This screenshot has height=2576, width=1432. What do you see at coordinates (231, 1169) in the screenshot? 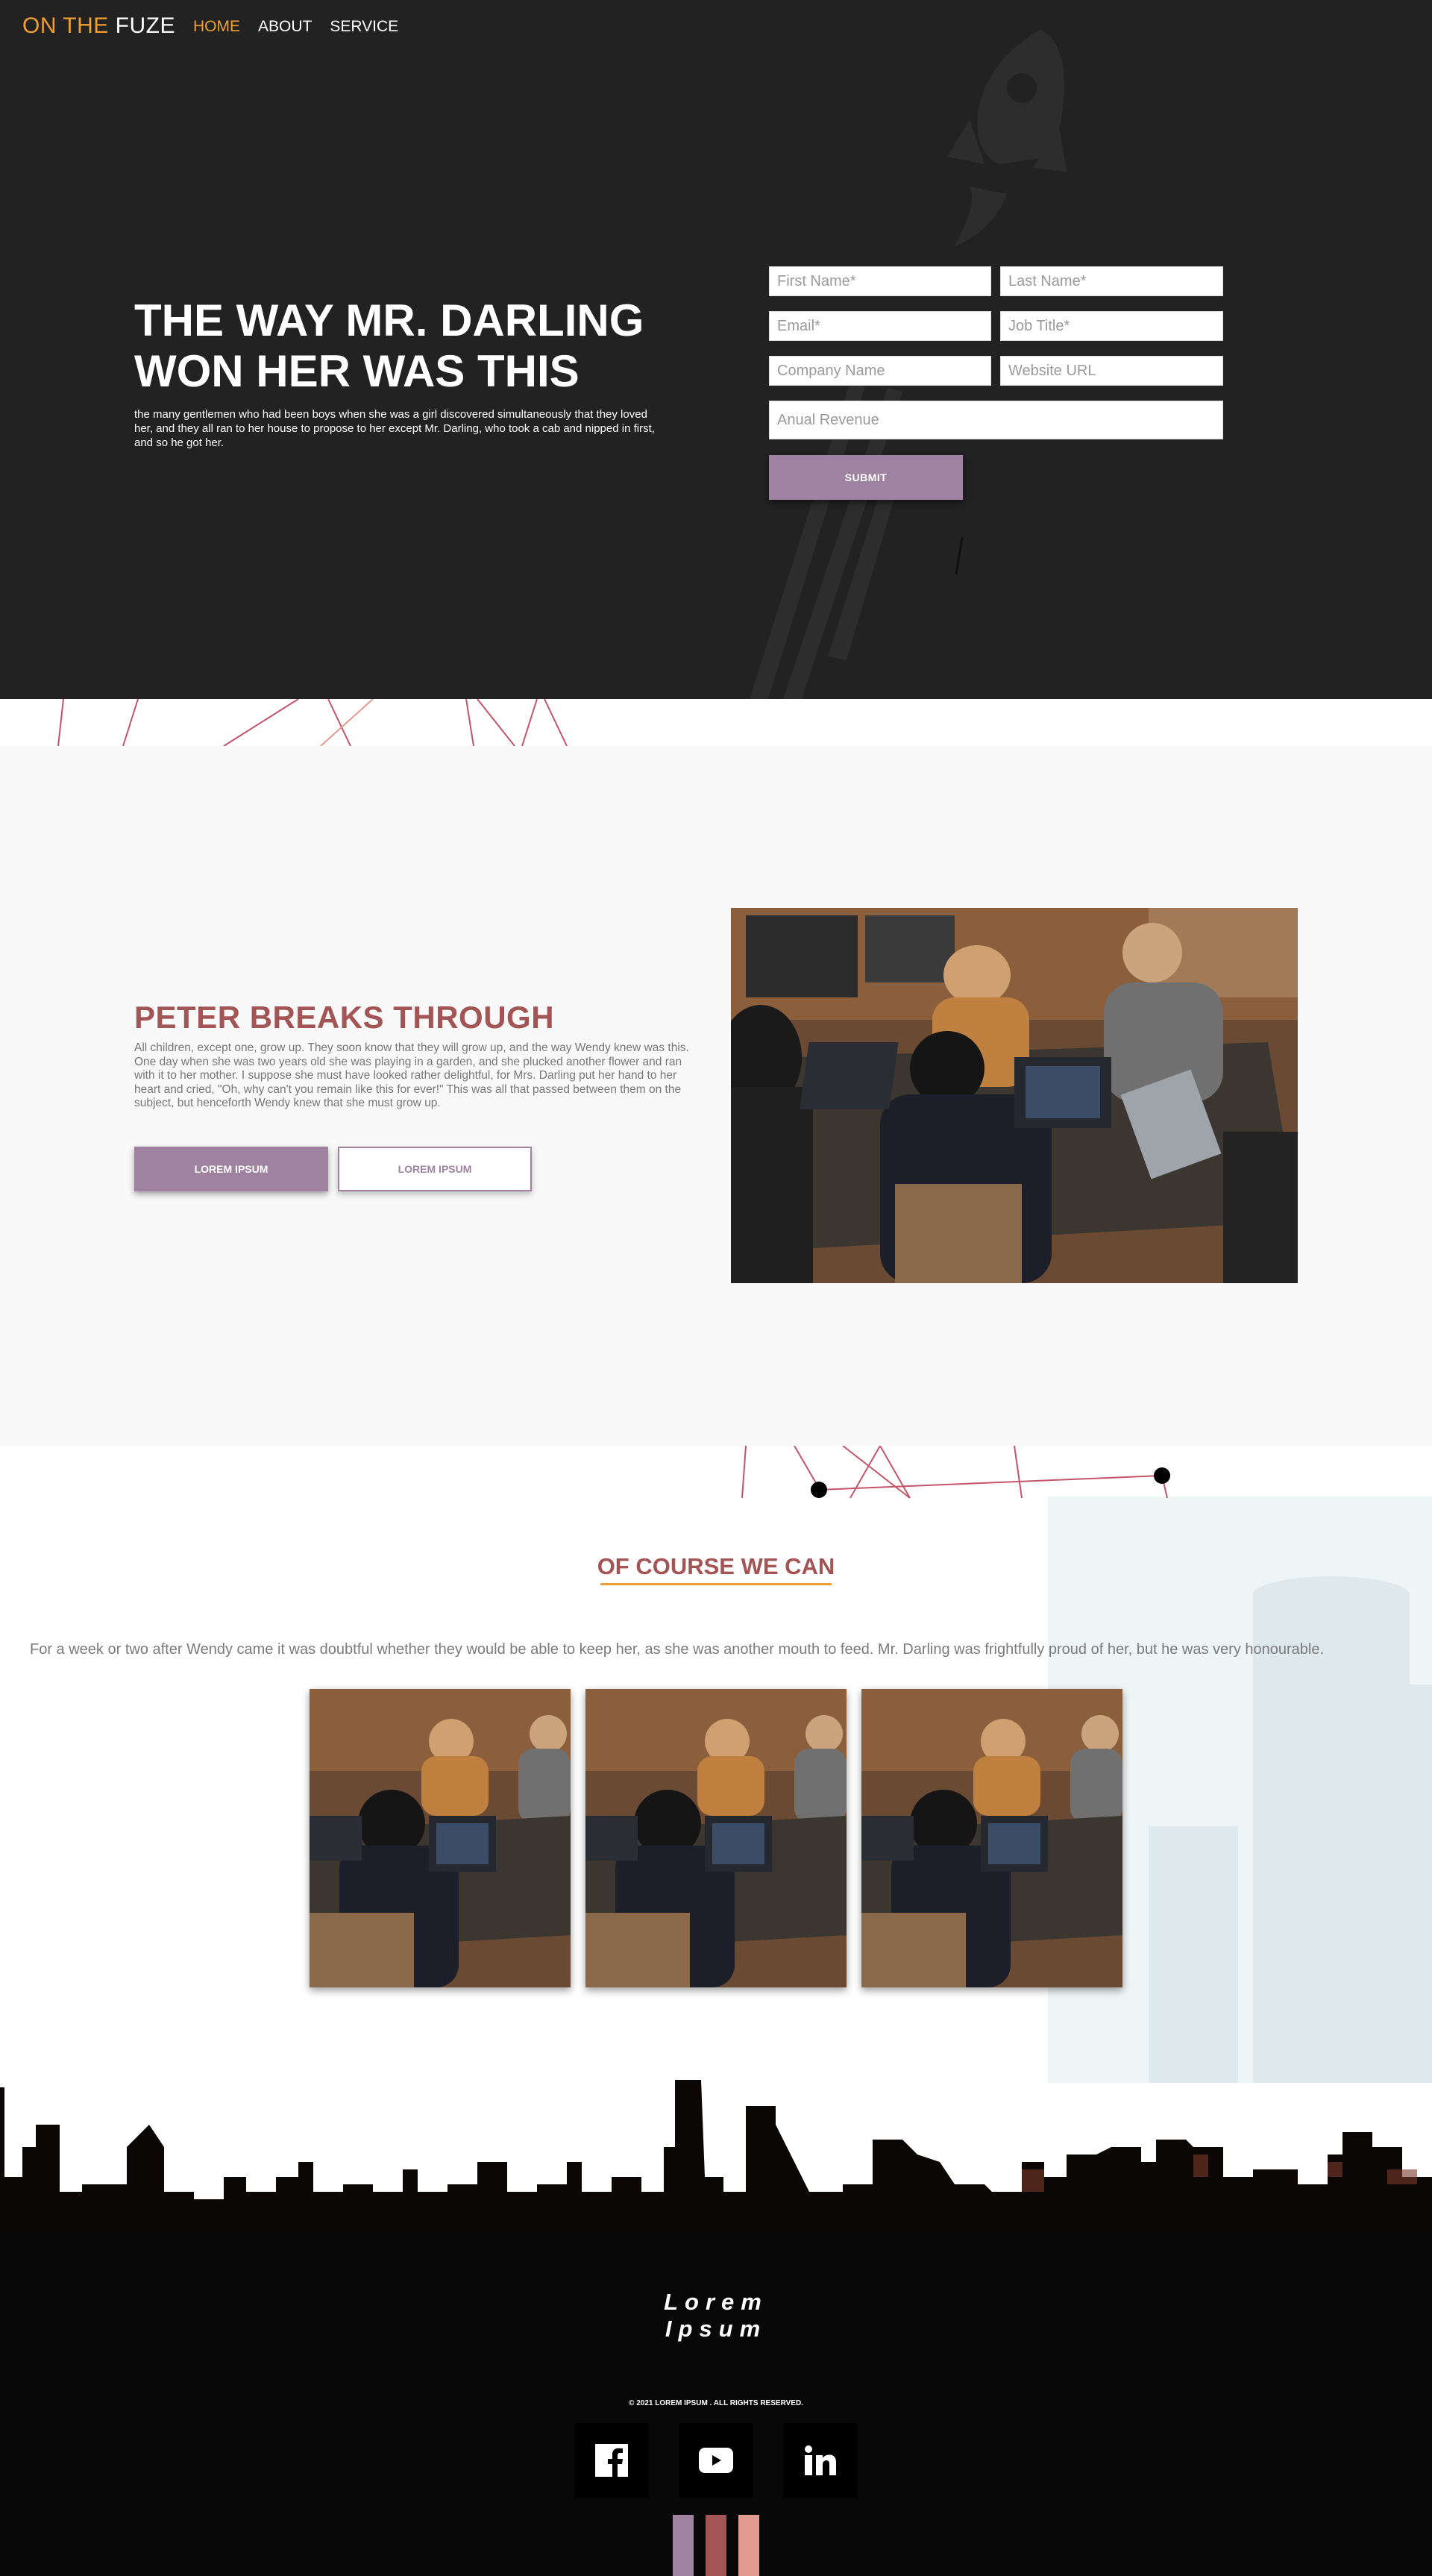
I see `lorem-primary-button: LOREM IPSUM` at bounding box center [231, 1169].